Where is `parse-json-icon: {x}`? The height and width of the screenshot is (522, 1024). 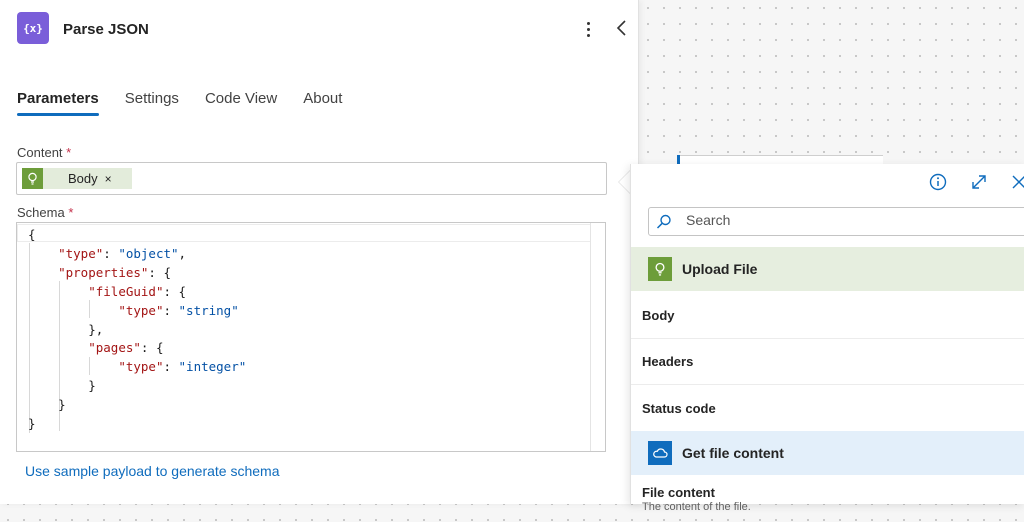 parse-json-icon: {x} is located at coordinates (33, 28).